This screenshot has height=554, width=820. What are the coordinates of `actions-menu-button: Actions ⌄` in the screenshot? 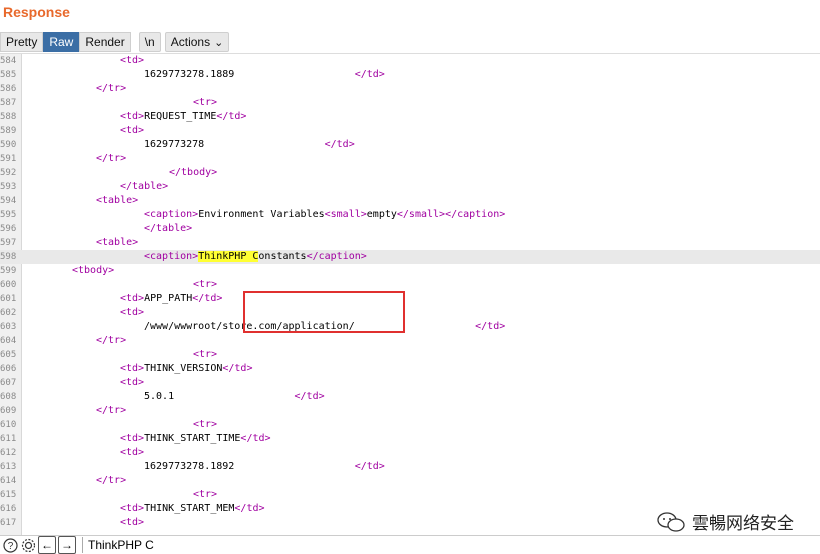 It's located at (197, 42).